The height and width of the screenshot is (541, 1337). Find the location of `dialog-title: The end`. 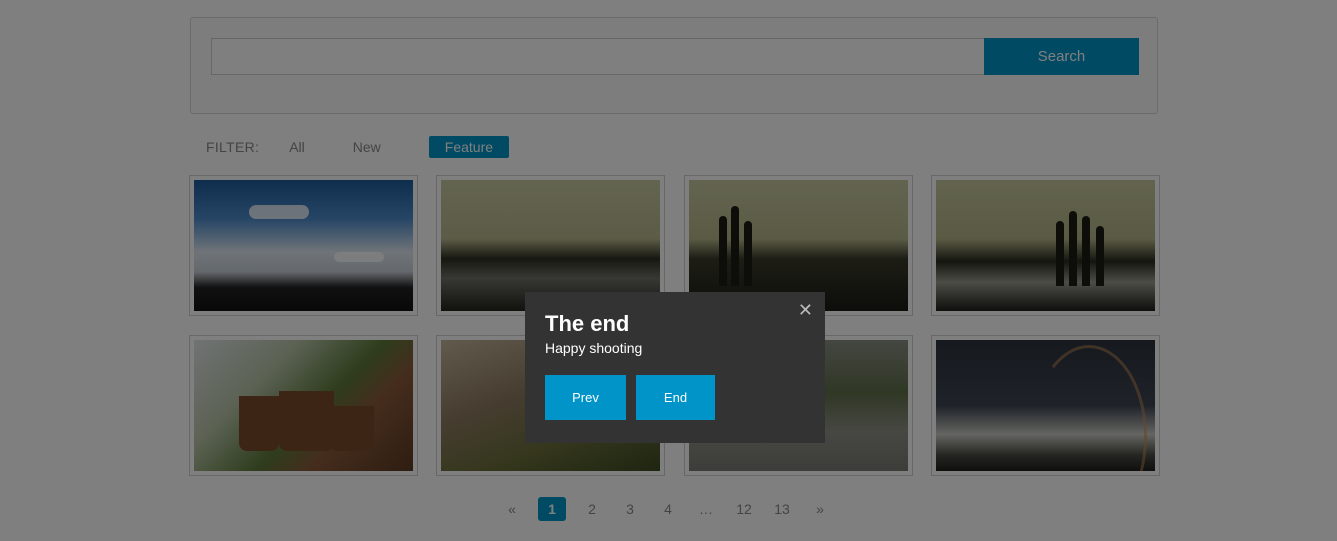

dialog-title: The end is located at coordinates (587, 323).